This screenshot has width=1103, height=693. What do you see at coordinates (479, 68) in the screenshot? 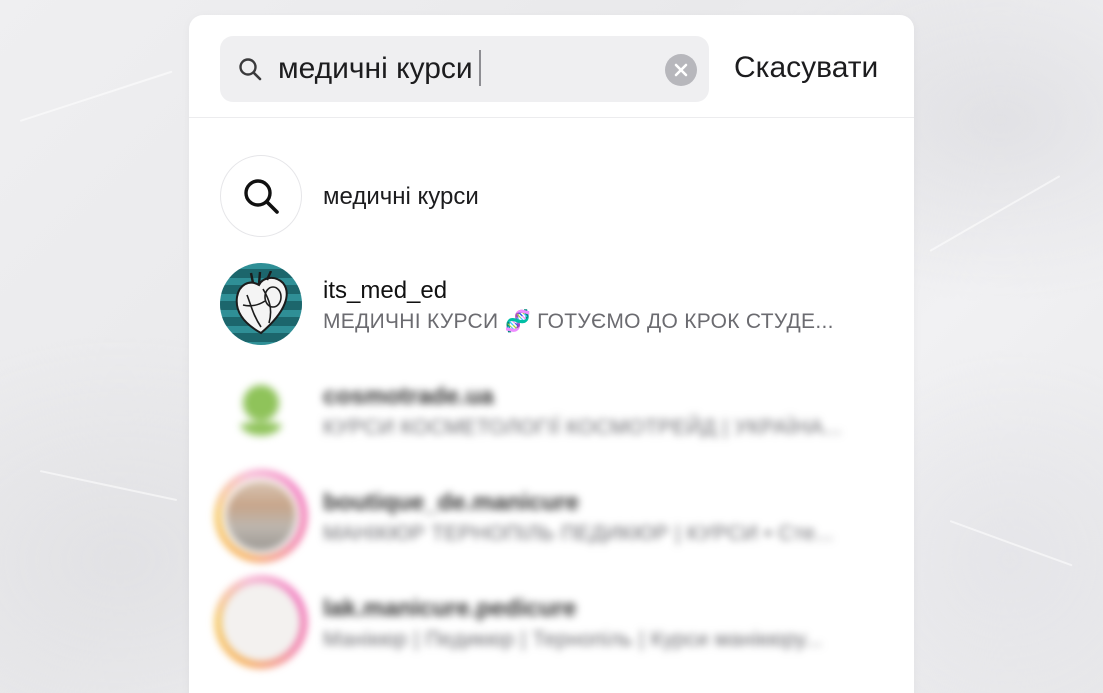
I see `text-caret` at bounding box center [479, 68].